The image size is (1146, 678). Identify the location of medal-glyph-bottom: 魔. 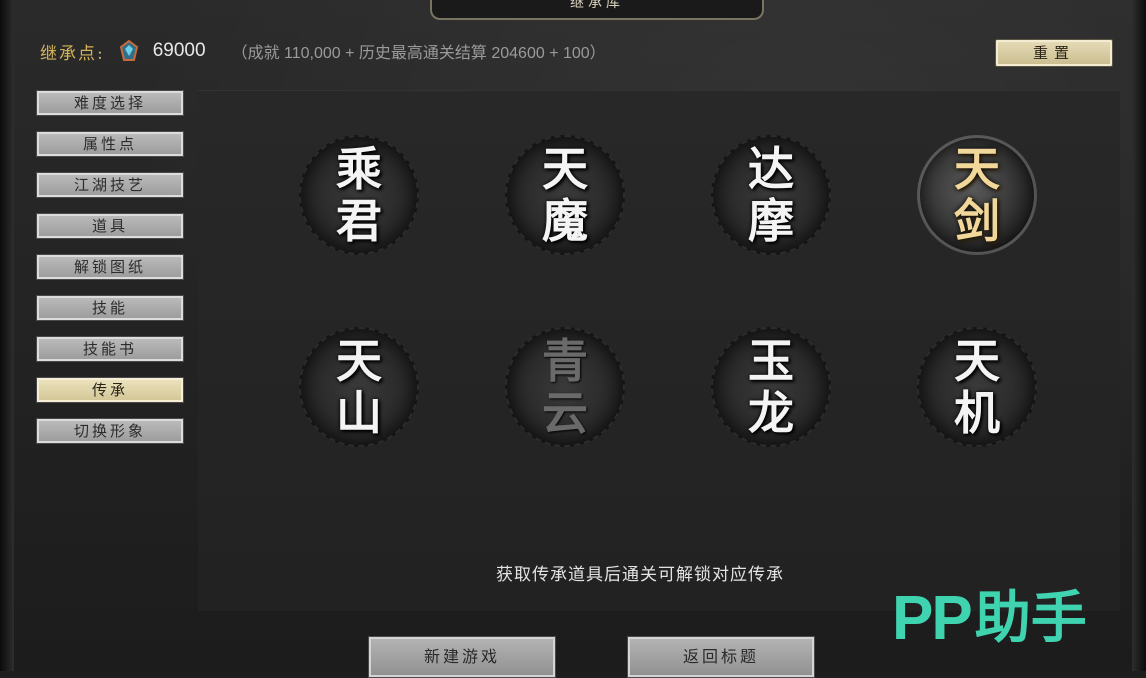
(565, 221).